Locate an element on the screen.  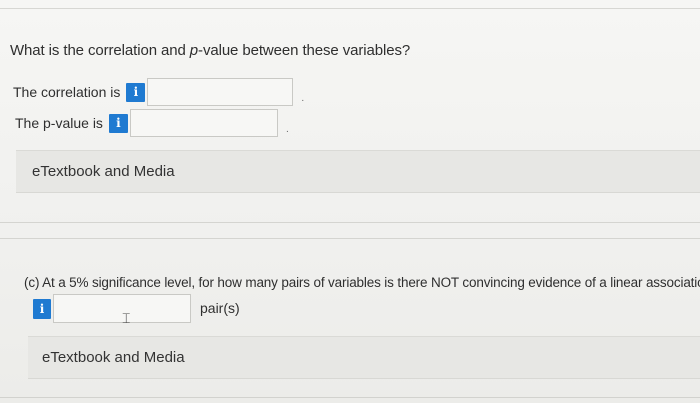
pvalue-label: The p-value is is located at coordinates (59, 123).